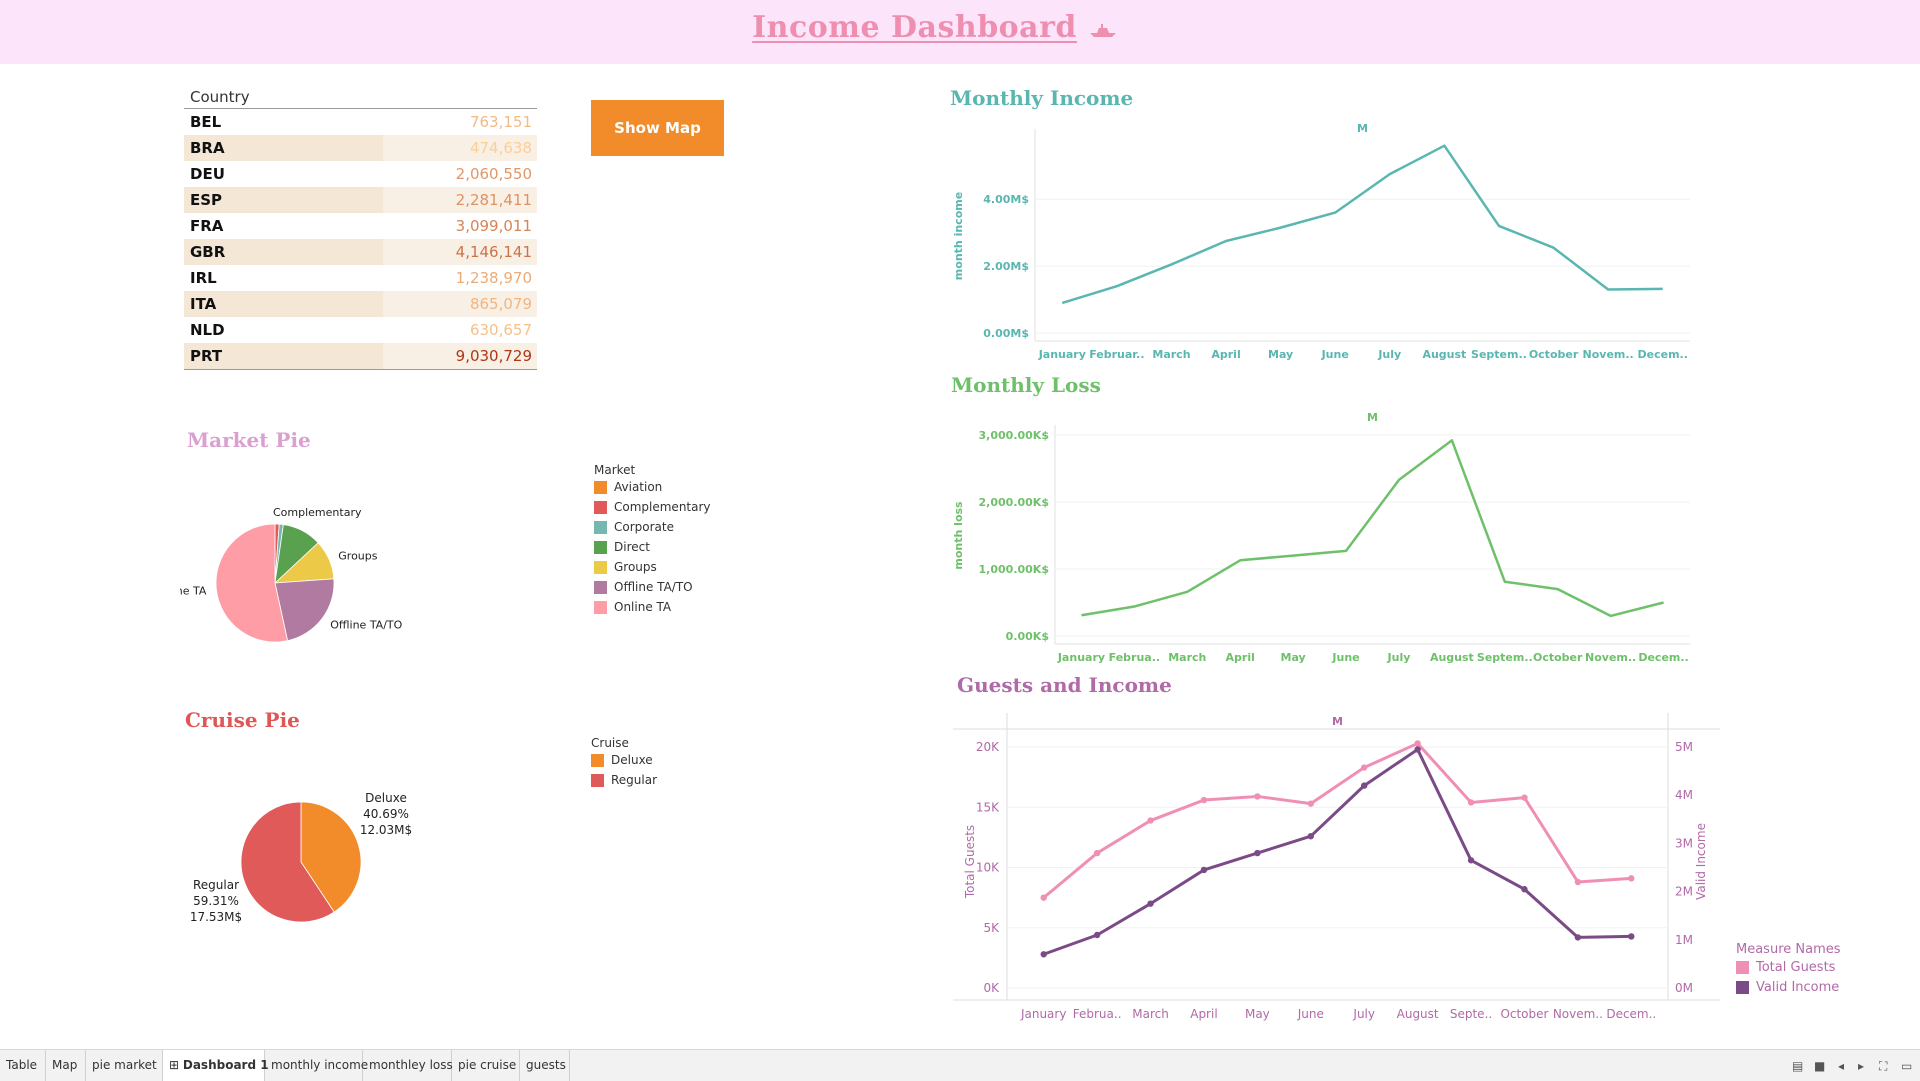 Image resolution: width=1920 pixels, height=1081 pixels. I want to click on cruise-legend-item-regular: Regular, so click(624, 780).